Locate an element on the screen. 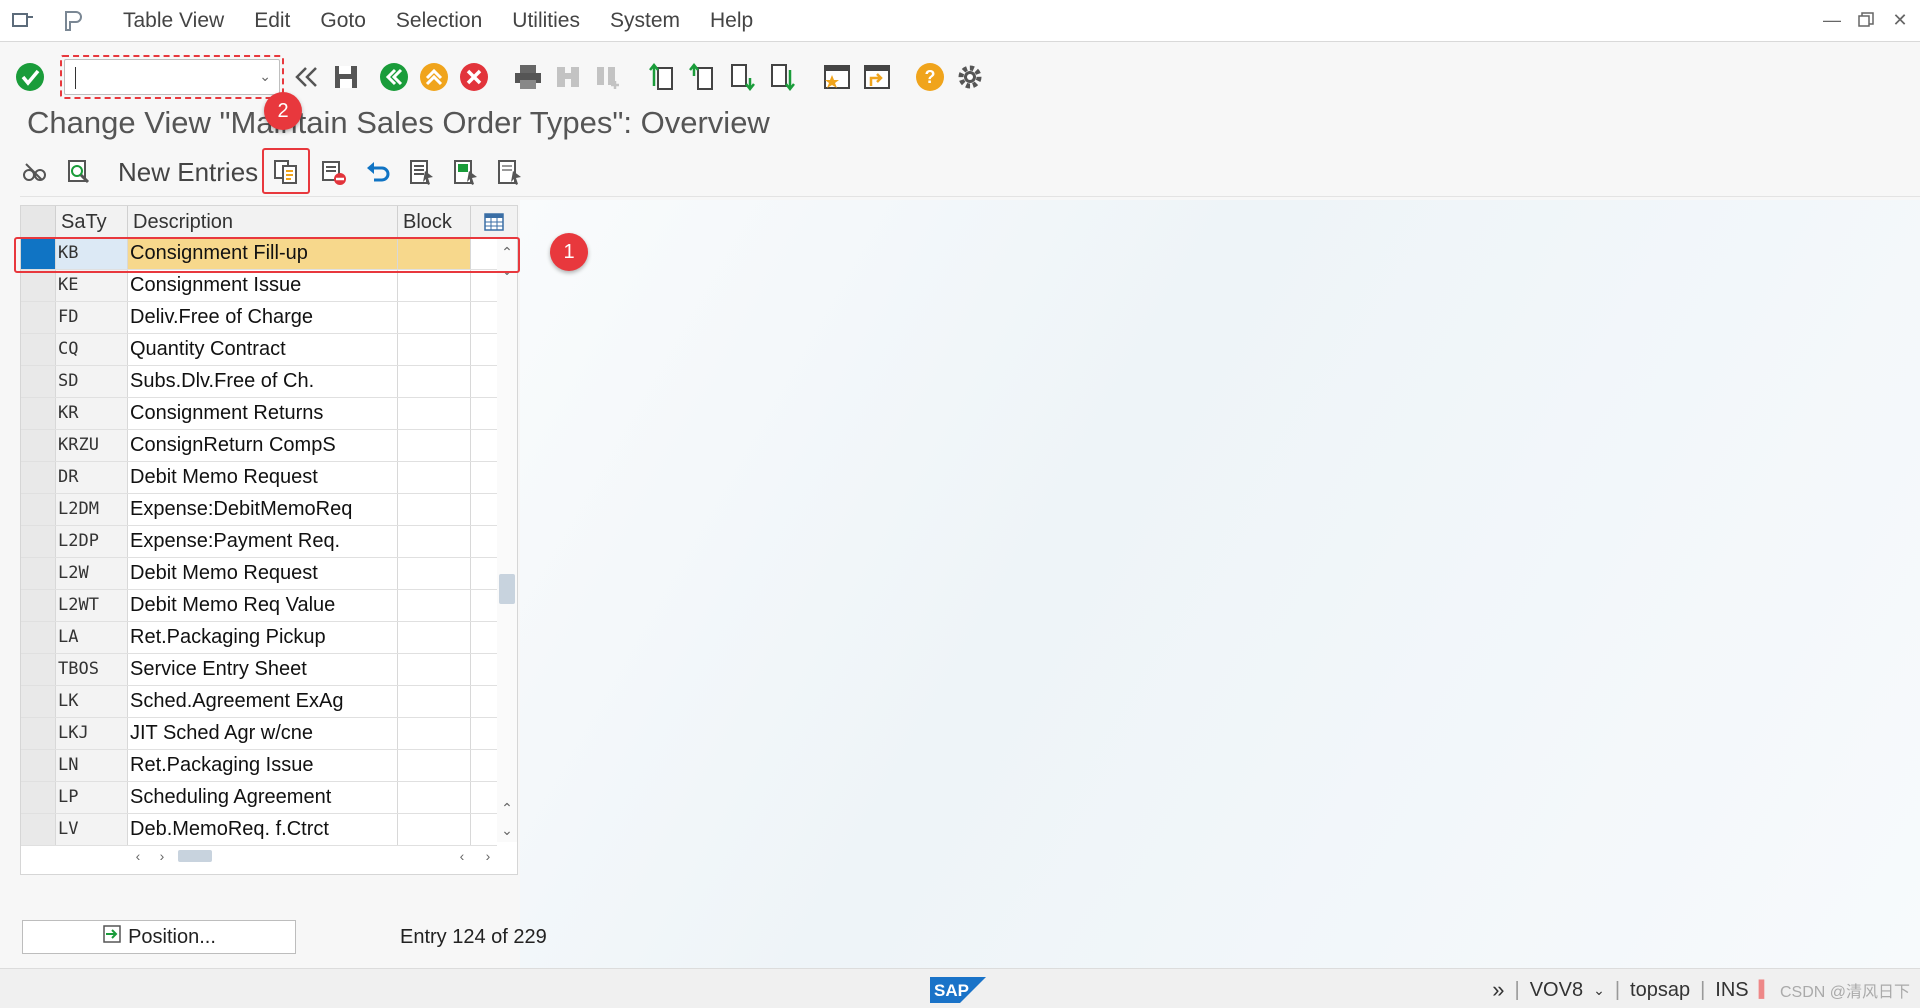  column-header-saty: SaTy is located at coordinates (92, 221).